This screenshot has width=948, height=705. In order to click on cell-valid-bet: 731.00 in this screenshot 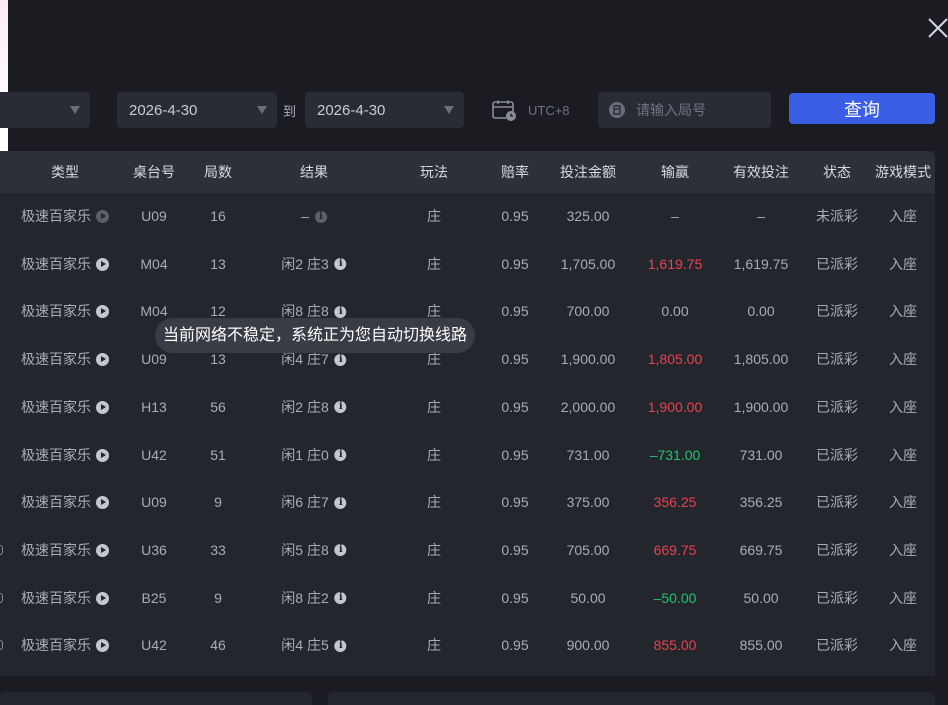, I will do `click(761, 454)`.